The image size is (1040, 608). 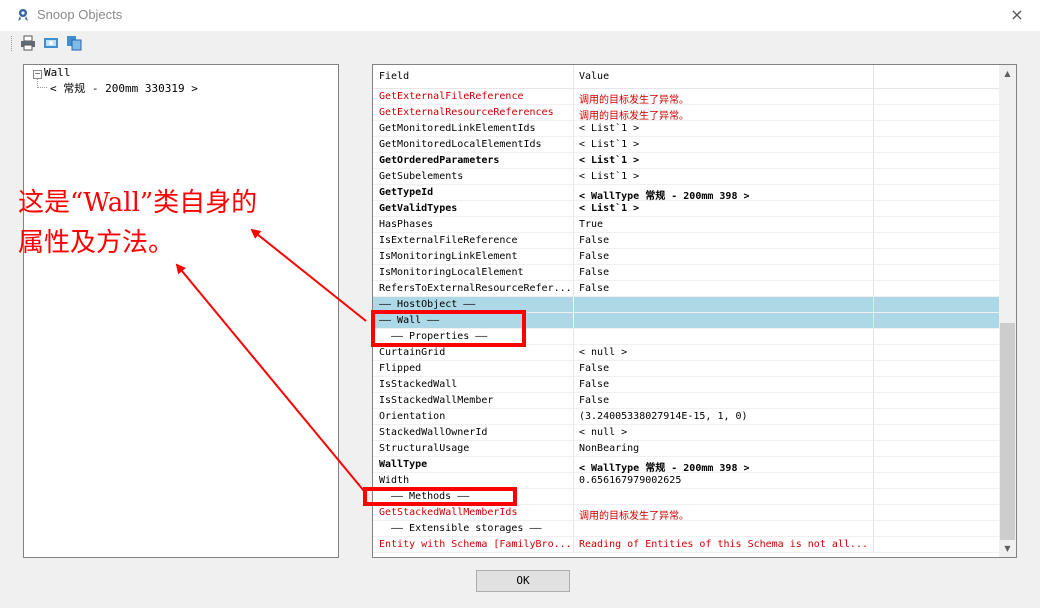 I want to click on cell-field: —— Methods ——, so click(x=430, y=496).